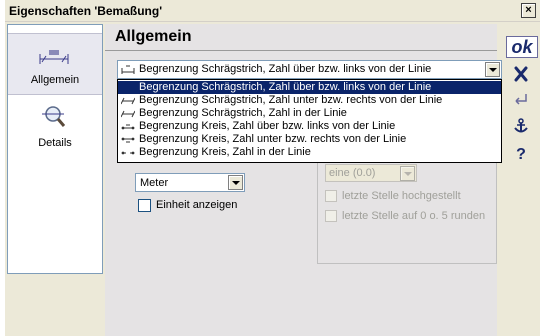 The height and width of the screenshot is (336, 549). I want to click on sidebar: Allgemein Details, so click(55, 149).